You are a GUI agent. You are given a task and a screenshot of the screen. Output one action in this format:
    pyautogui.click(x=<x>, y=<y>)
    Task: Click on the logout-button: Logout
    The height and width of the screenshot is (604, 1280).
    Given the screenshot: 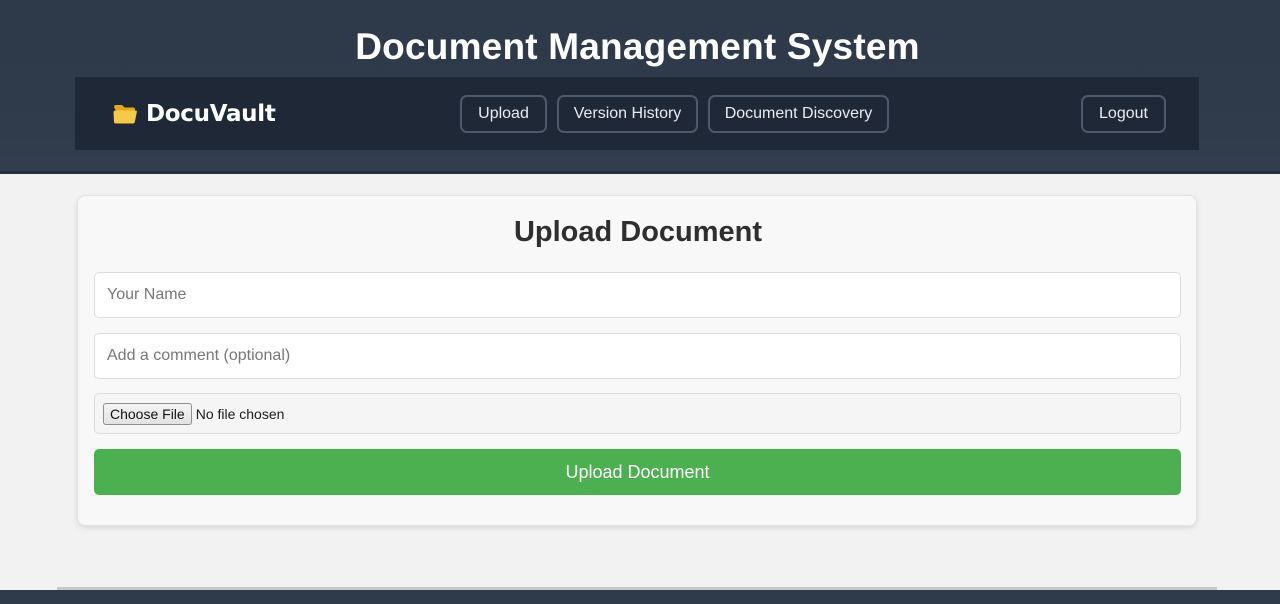 What is the action you would take?
    pyautogui.click(x=1123, y=114)
    